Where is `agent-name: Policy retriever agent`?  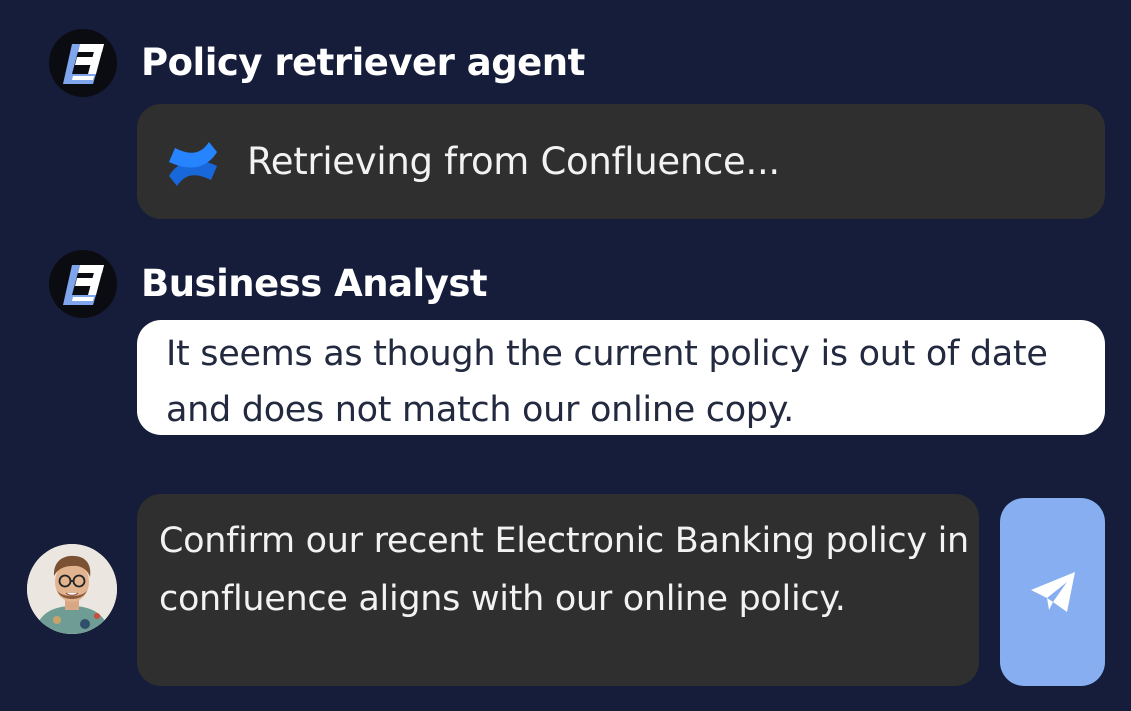 agent-name: Policy retriever agent is located at coordinates (363, 62).